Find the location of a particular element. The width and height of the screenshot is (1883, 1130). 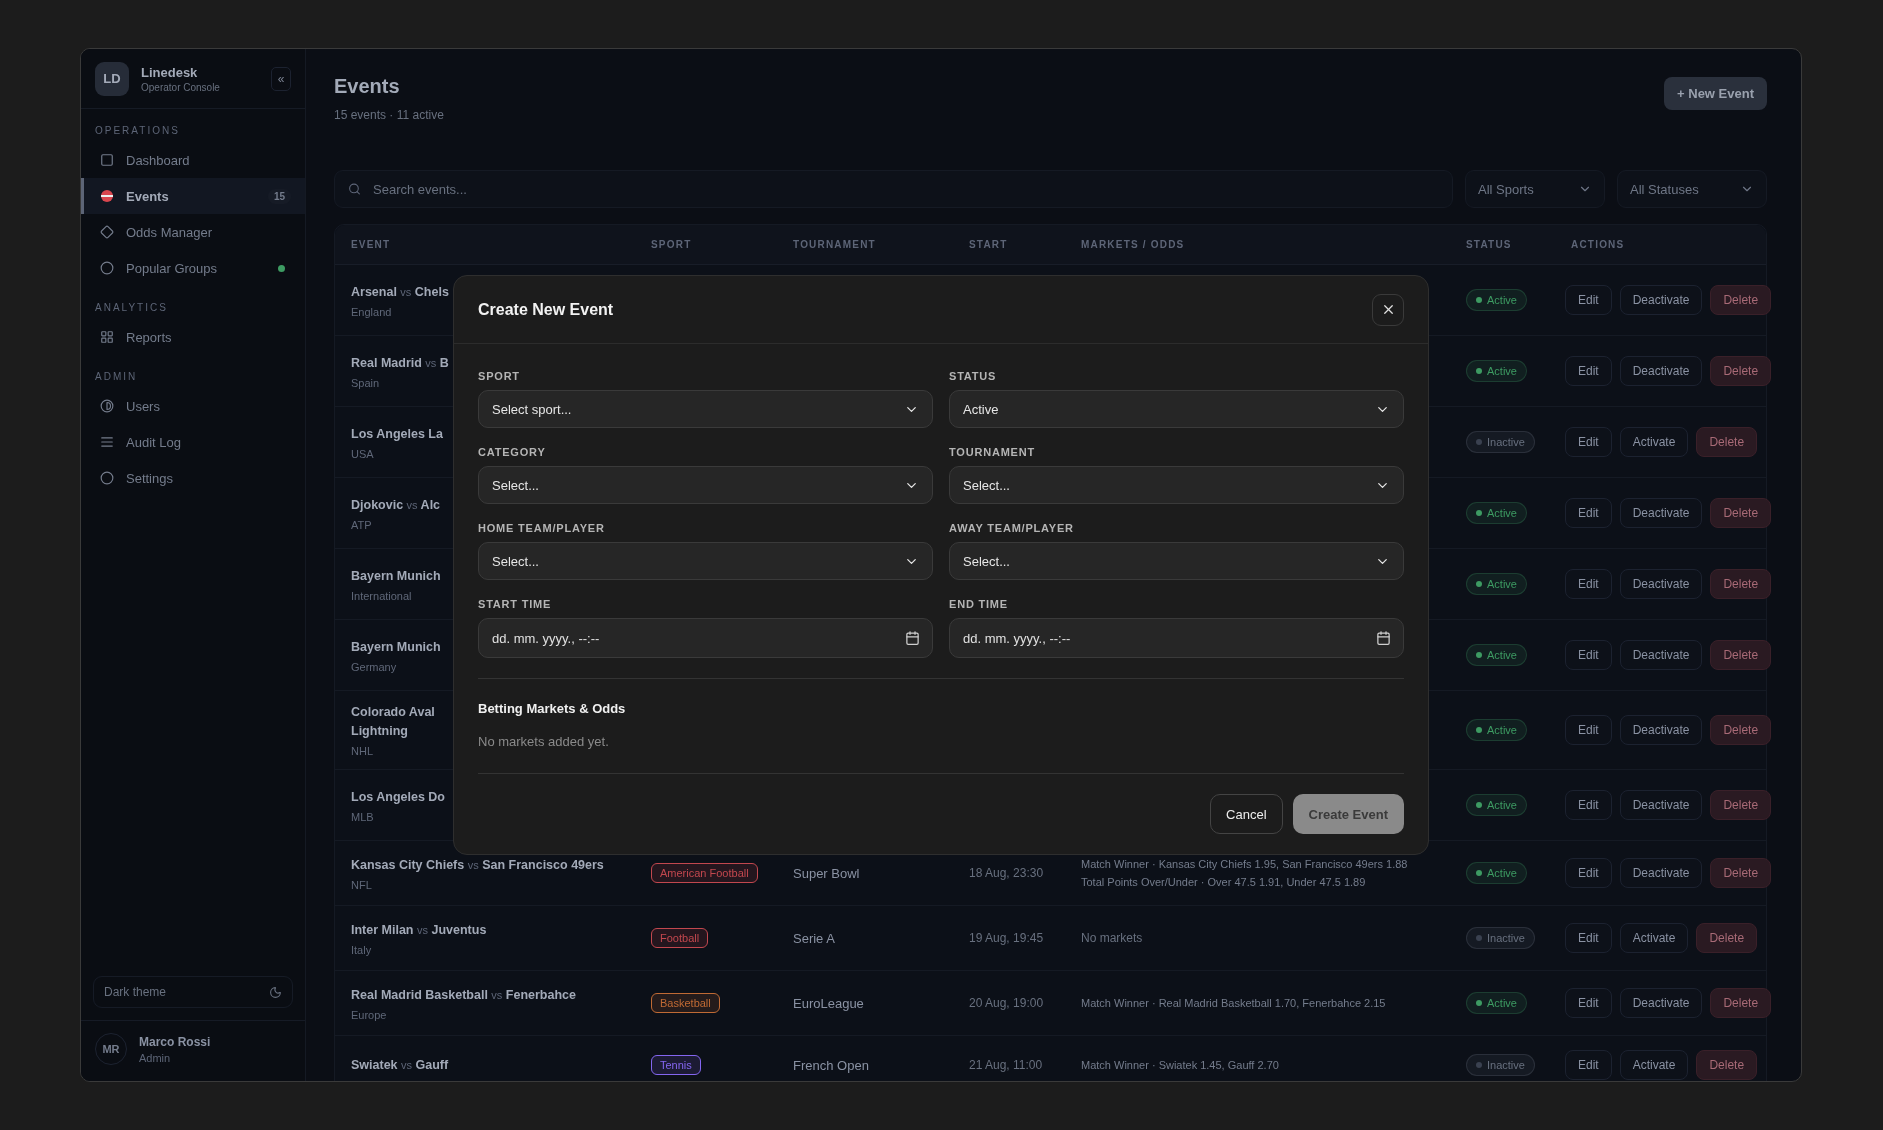

brand-name: Linedesk is located at coordinates (170, 72).